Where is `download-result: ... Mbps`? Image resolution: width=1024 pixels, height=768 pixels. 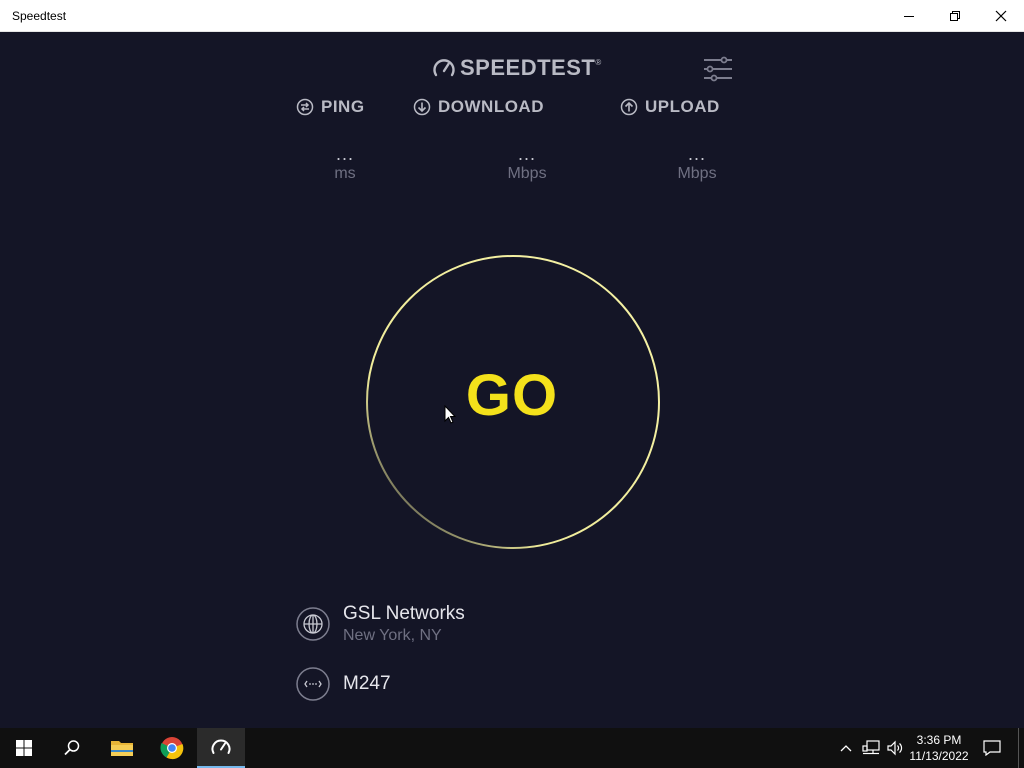
download-result: ... Mbps is located at coordinates (527, 163).